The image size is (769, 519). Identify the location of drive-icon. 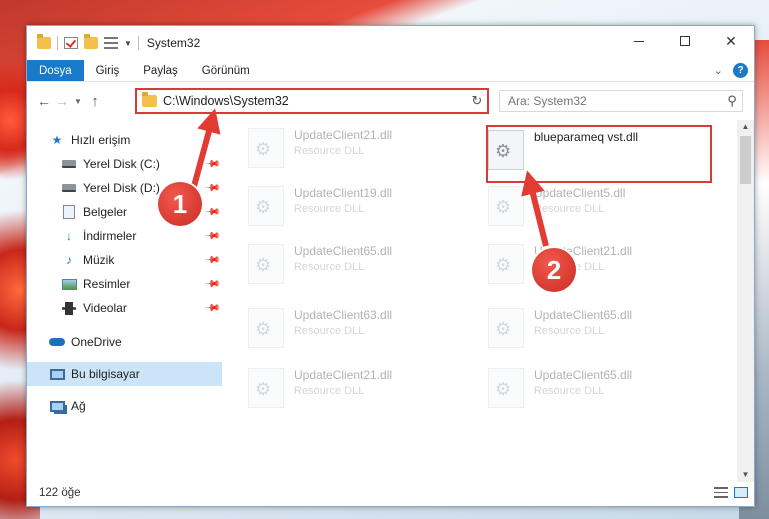
(69, 188).